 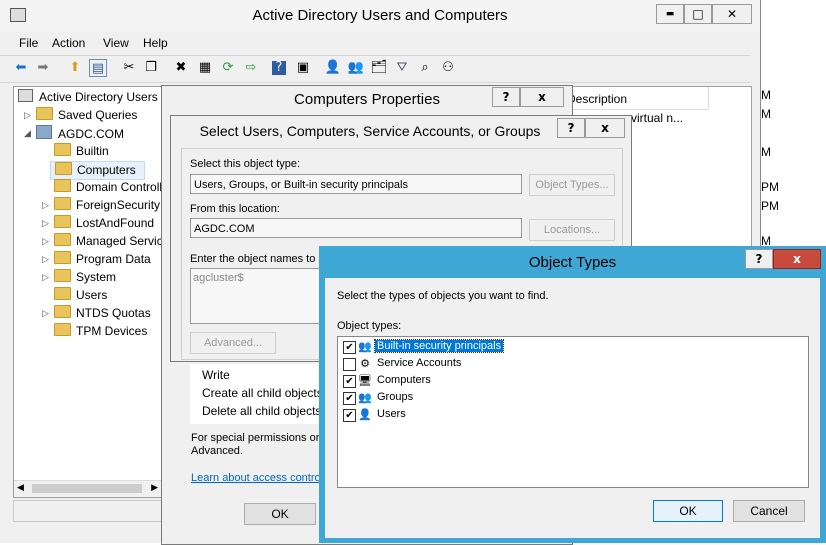 What do you see at coordinates (112, 331) in the screenshot?
I see `tree-item-label: TPM Devices` at bounding box center [112, 331].